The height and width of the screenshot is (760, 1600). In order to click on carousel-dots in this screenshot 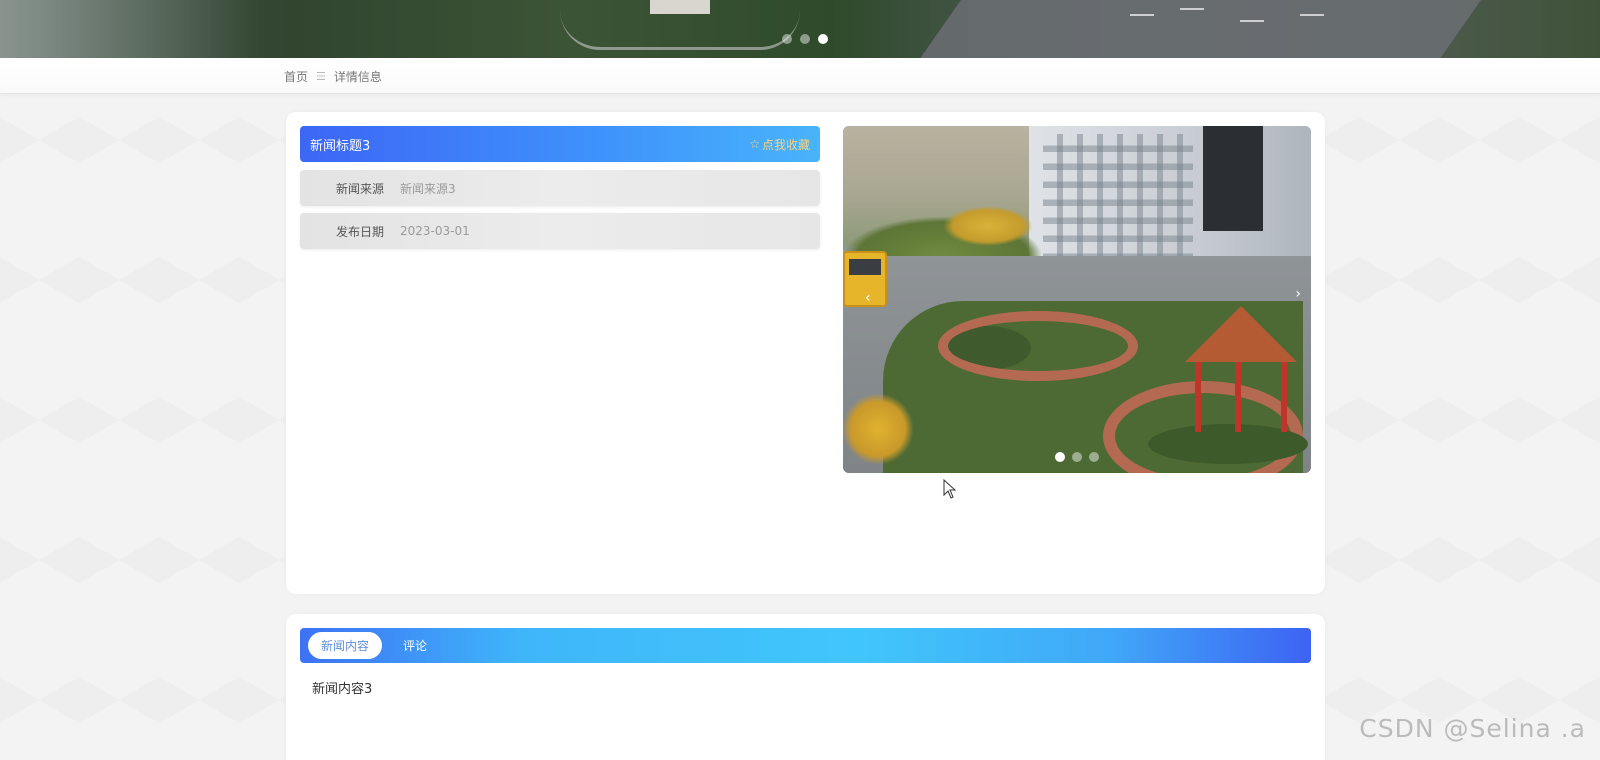, I will do `click(1077, 457)`.